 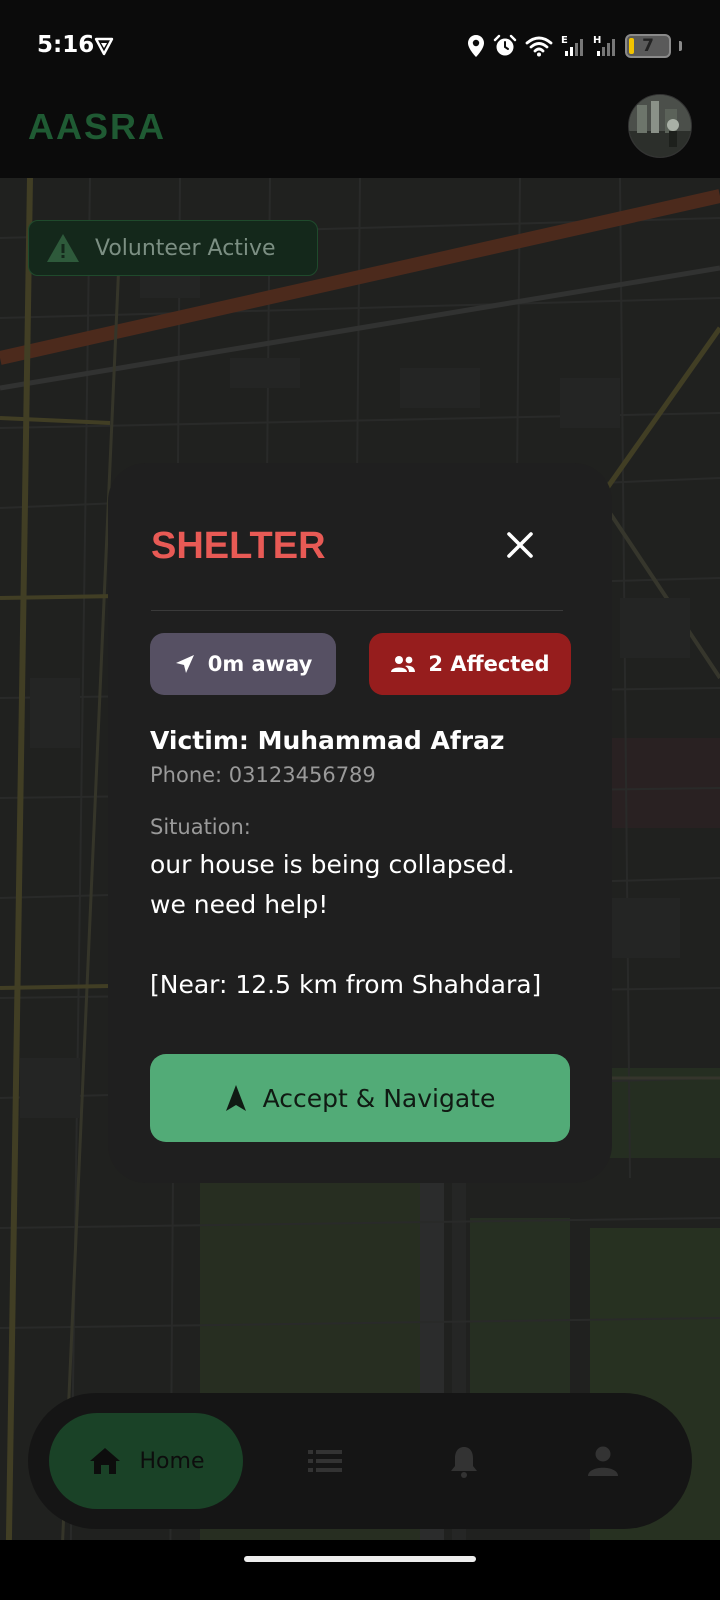 What do you see at coordinates (172, 1461) in the screenshot?
I see `nav-home-label: Home` at bounding box center [172, 1461].